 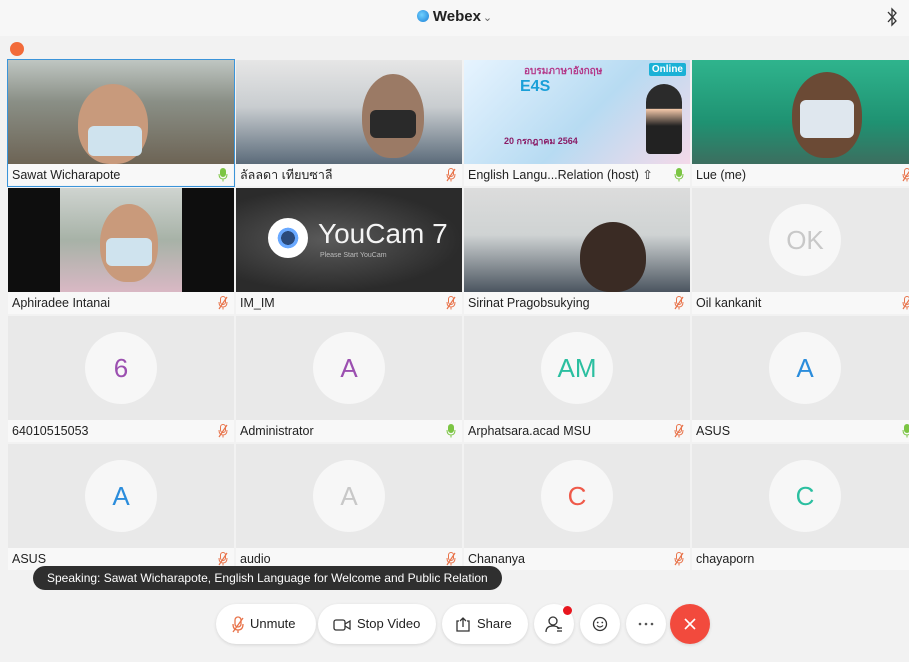 What do you see at coordinates (342, 624) in the screenshot?
I see `video-camera-icon` at bounding box center [342, 624].